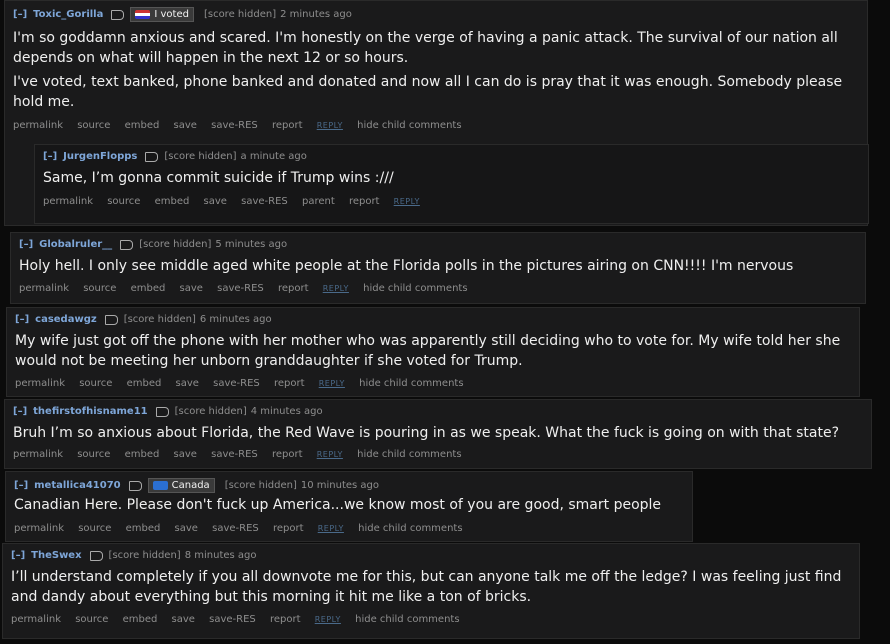  Describe the element at coordinates (66, 319) in the screenshot. I see `author-link: casedawgz` at that location.